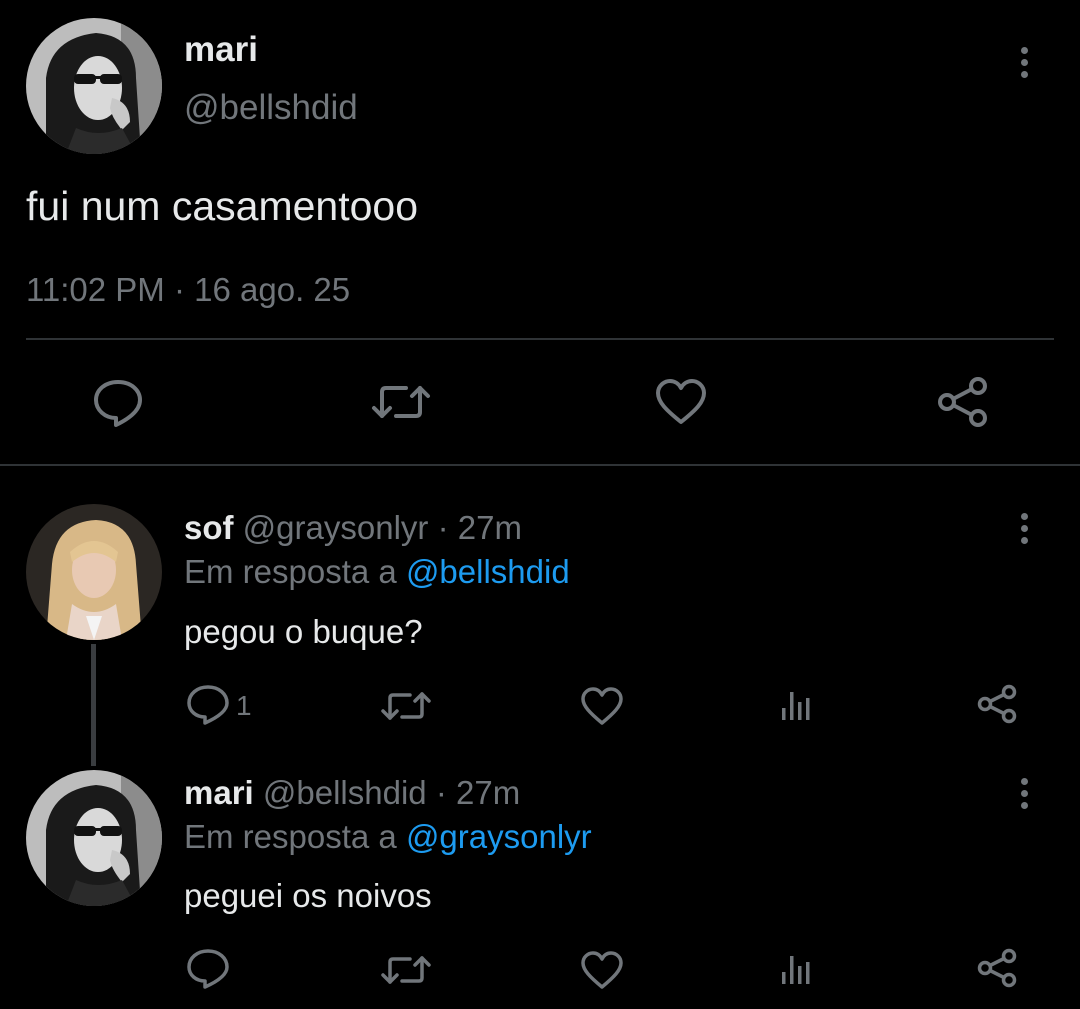 The width and height of the screenshot is (1080, 1009). What do you see at coordinates (540, 465) in the screenshot?
I see `section-divider` at bounding box center [540, 465].